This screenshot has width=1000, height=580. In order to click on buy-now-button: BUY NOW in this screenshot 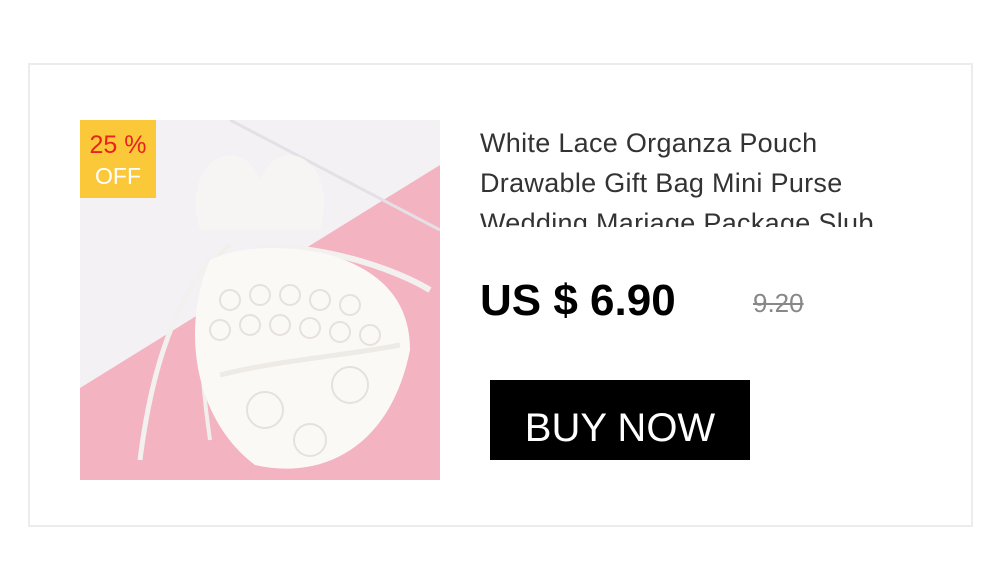, I will do `click(620, 420)`.